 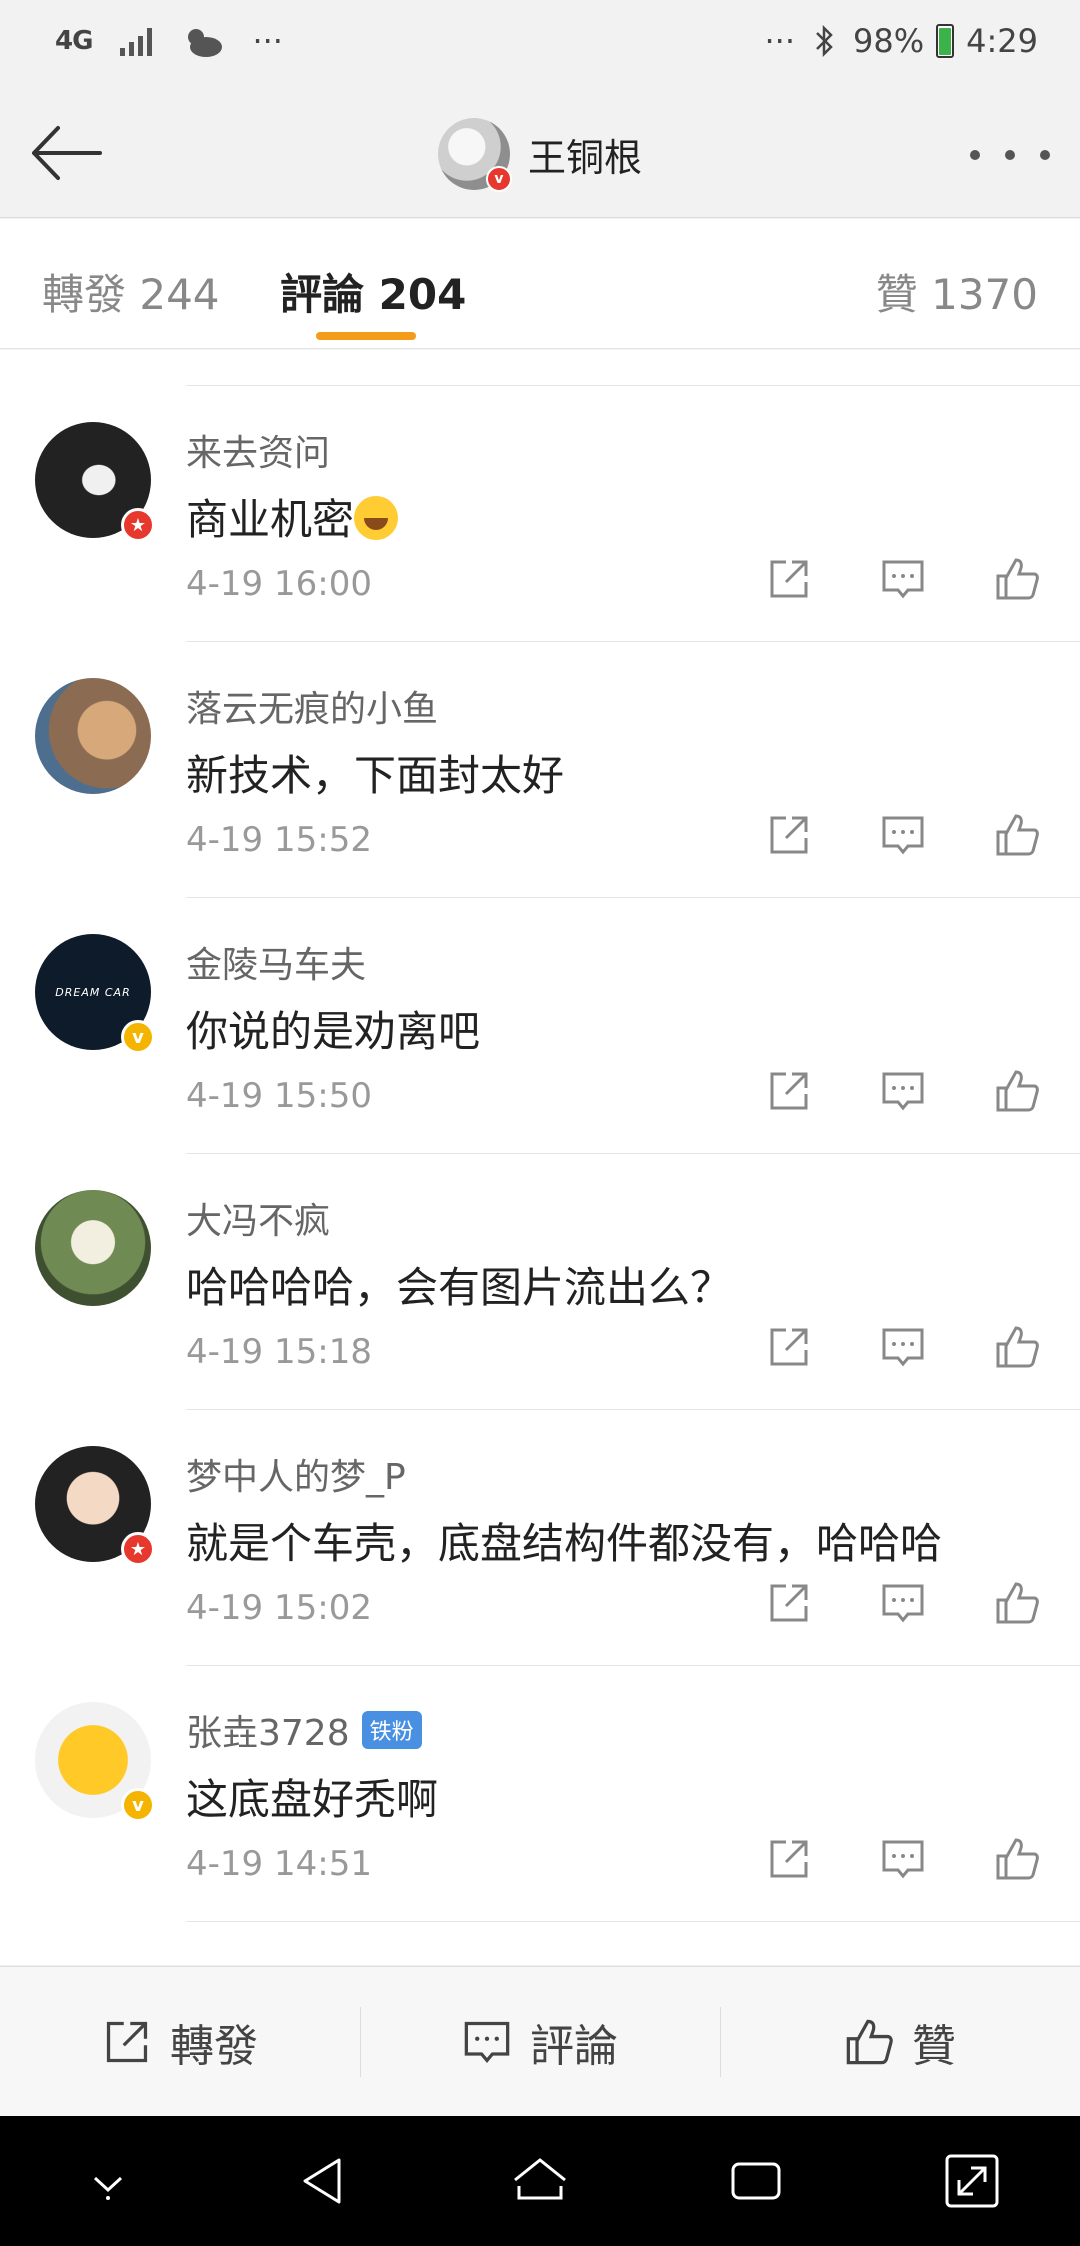 I want to click on battery-percent: 98%, so click(x=889, y=41).